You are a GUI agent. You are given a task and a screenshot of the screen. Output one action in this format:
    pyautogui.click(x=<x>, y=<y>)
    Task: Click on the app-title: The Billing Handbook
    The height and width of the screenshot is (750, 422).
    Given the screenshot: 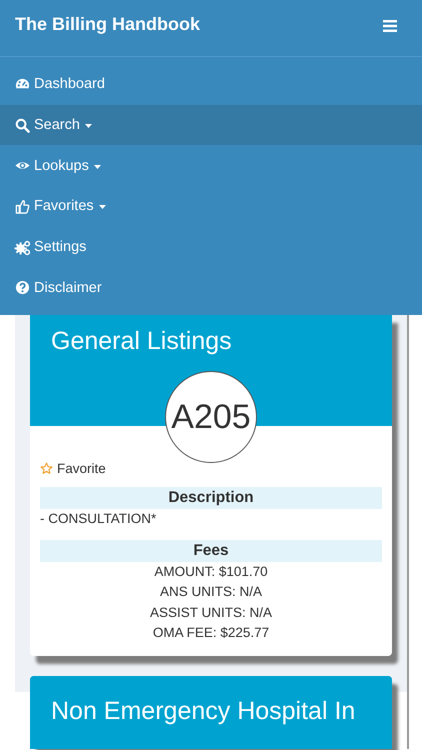 What is the action you would take?
    pyautogui.click(x=107, y=24)
    